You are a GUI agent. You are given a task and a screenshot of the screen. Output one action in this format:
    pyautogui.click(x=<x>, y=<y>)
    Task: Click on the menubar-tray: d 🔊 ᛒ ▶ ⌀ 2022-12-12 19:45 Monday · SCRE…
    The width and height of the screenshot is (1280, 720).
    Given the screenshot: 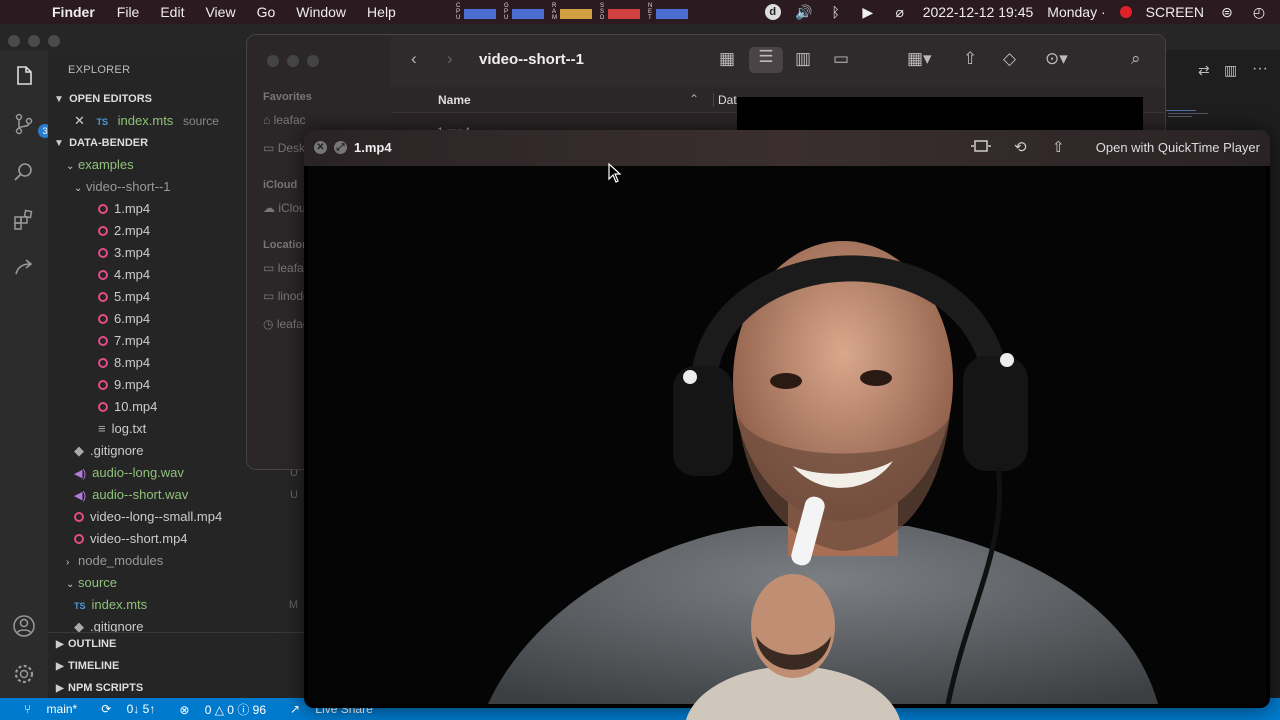 What is the action you would take?
    pyautogui.click(x=1016, y=12)
    